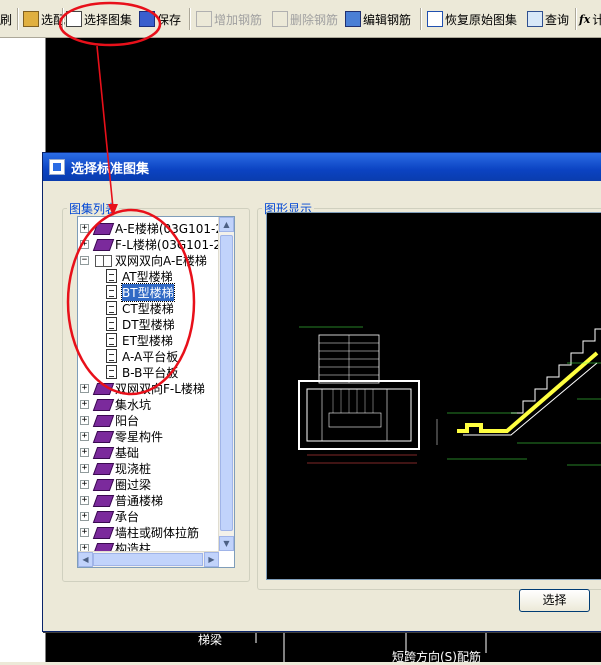  Describe the element at coordinates (157, 532) in the screenshot. I see `tree-item-label: 墙柱或砌体拉筋` at that location.